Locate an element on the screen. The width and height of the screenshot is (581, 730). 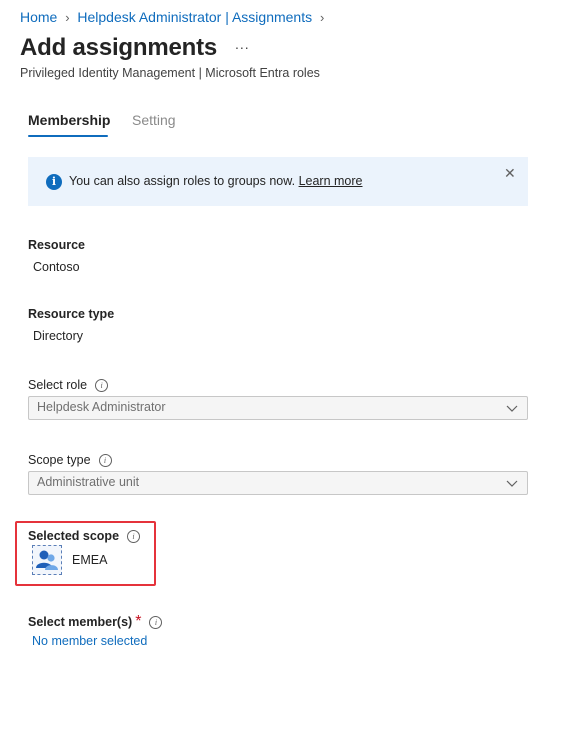
breadcrumb-home: Home is located at coordinates (38, 17).